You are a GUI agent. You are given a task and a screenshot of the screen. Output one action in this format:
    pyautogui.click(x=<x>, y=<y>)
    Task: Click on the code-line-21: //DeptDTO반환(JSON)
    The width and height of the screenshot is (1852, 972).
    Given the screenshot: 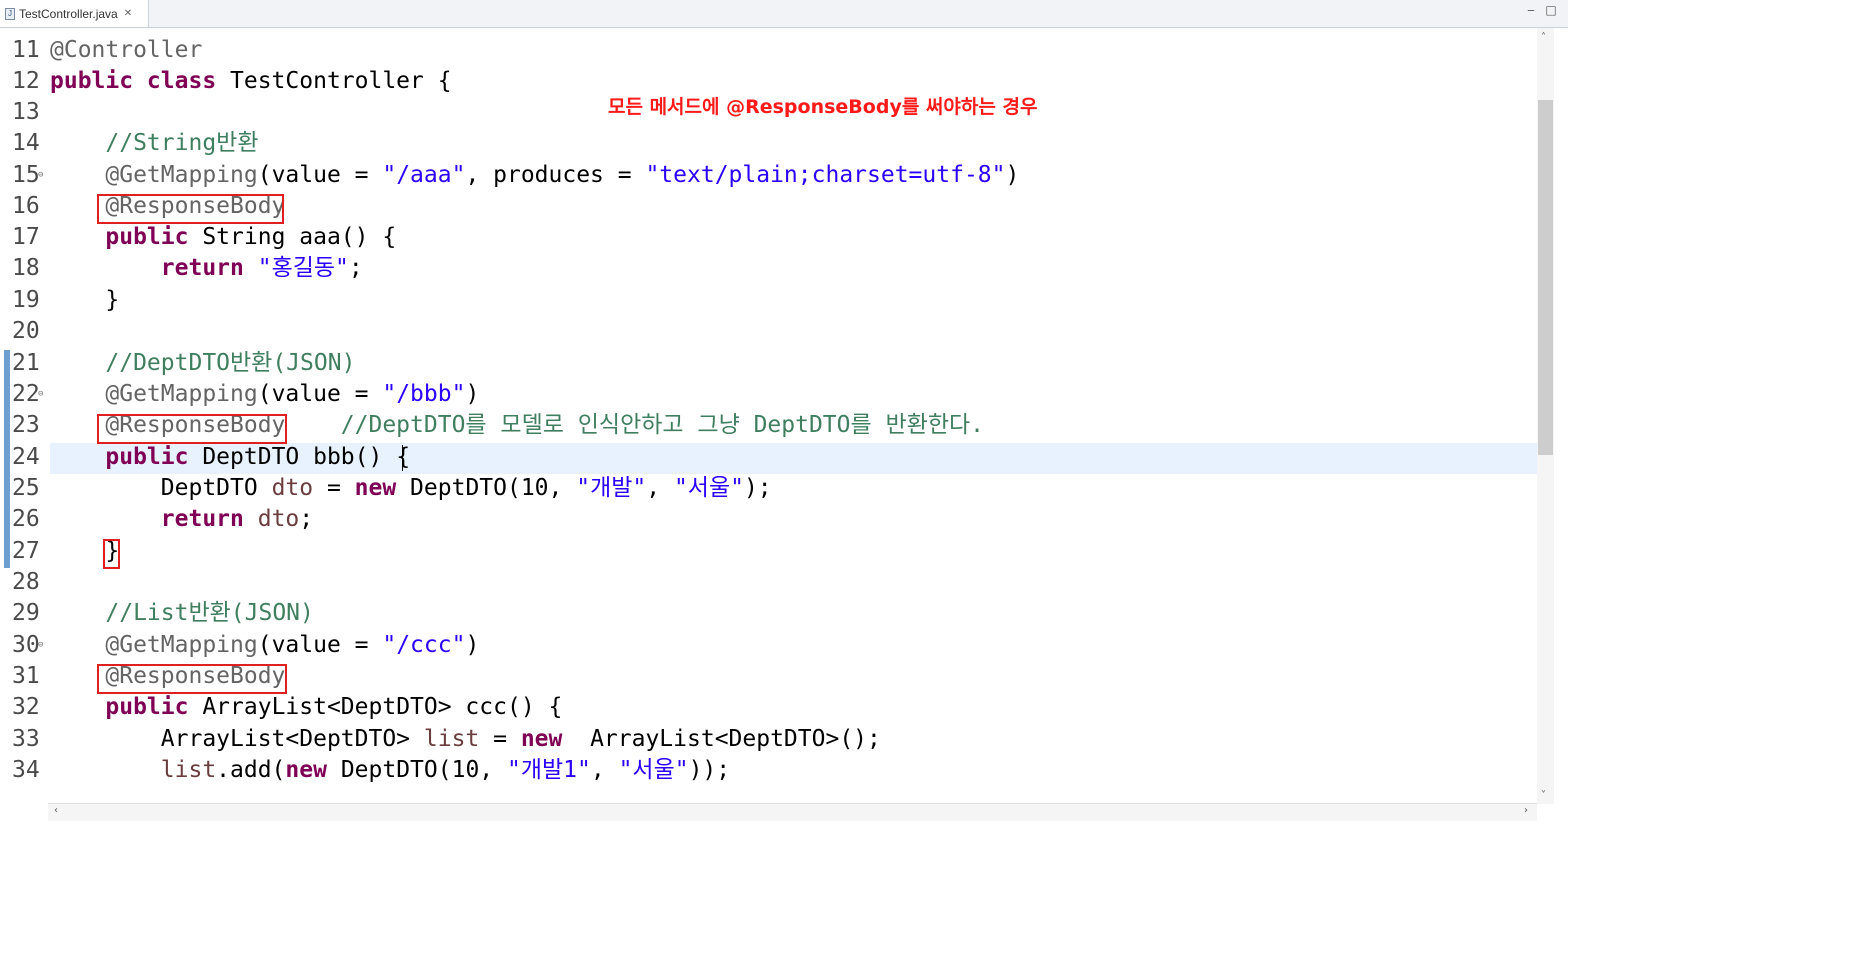 What is the action you would take?
    pyautogui.click(x=230, y=363)
    